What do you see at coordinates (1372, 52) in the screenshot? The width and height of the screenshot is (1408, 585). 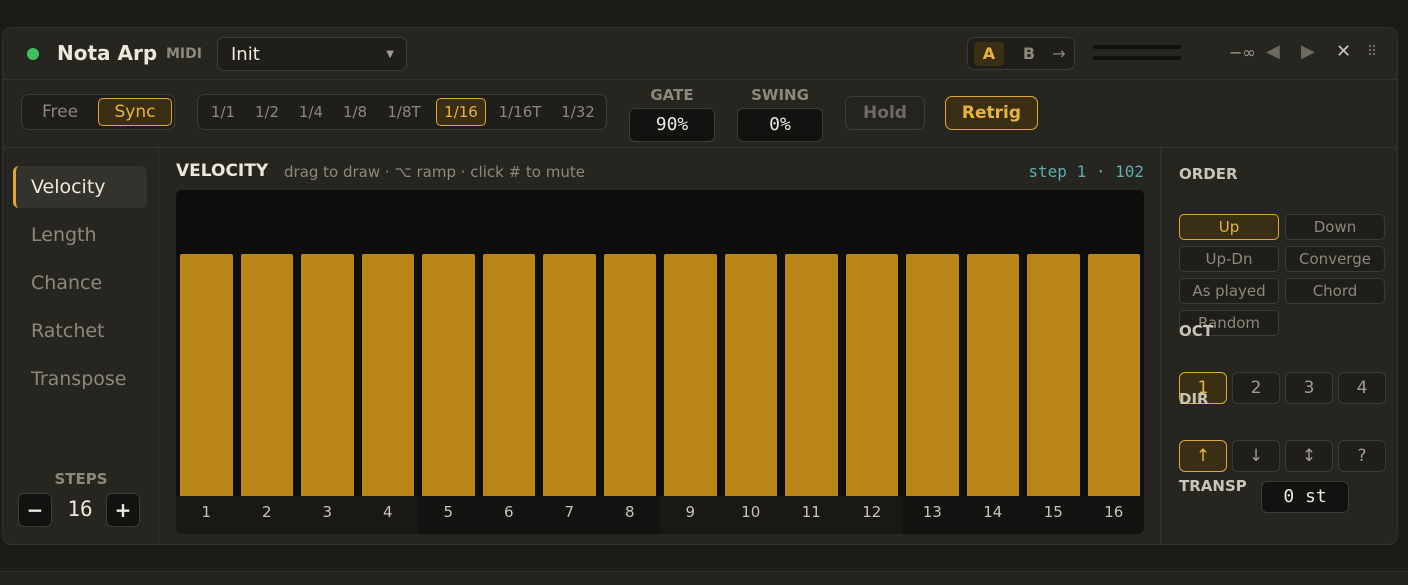 I see `grip-icon: ⠿` at bounding box center [1372, 52].